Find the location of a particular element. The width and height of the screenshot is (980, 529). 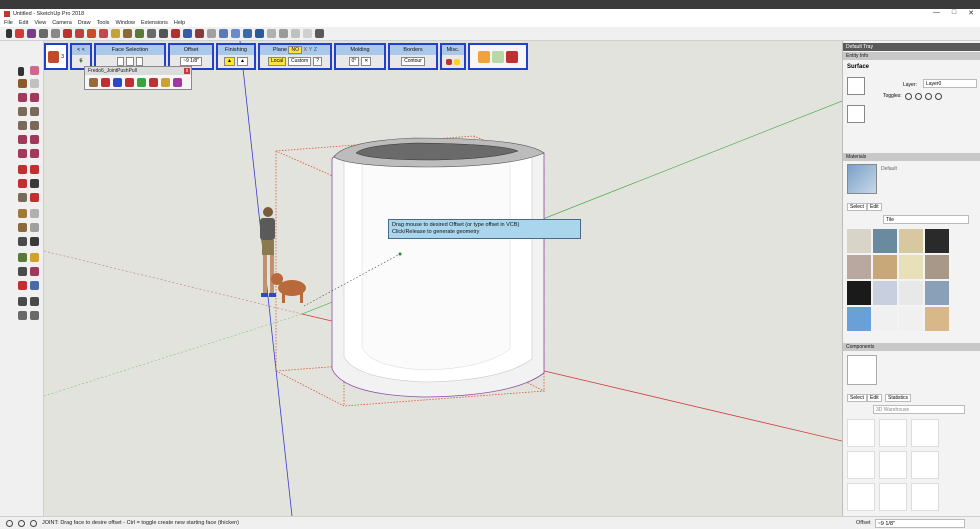

move-icon is located at coordinates (79, 33).